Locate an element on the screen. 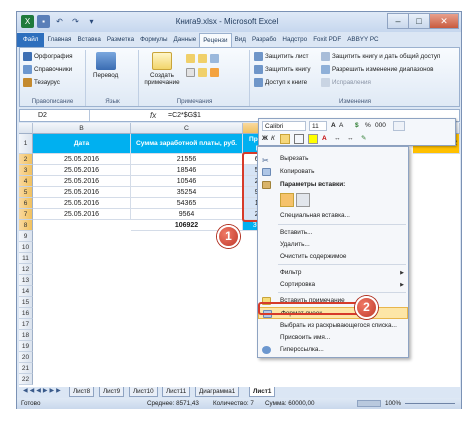 This screenshot has height=429, width=474. row-header: 9 is located at coordinates (26, 236).